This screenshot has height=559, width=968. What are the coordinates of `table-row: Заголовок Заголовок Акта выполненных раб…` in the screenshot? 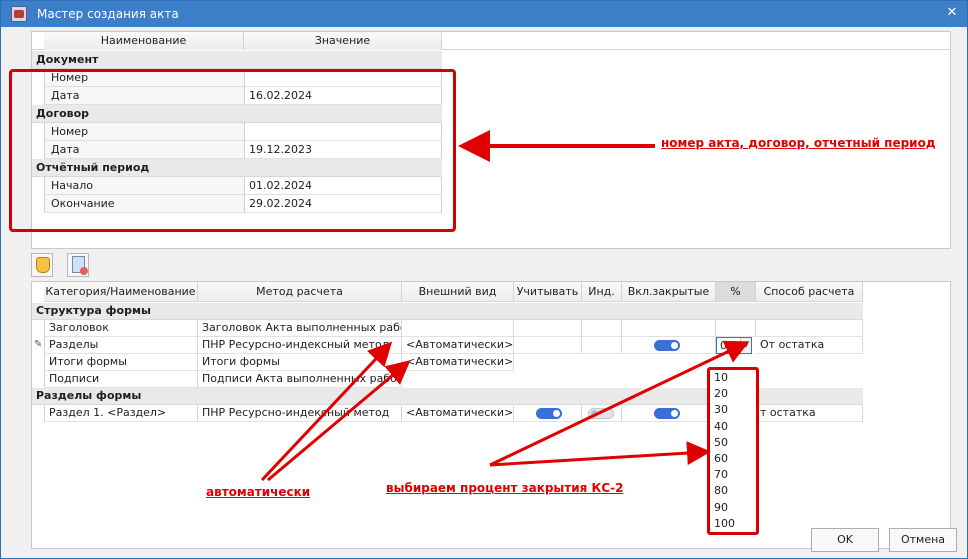 It's located at (447, 328).